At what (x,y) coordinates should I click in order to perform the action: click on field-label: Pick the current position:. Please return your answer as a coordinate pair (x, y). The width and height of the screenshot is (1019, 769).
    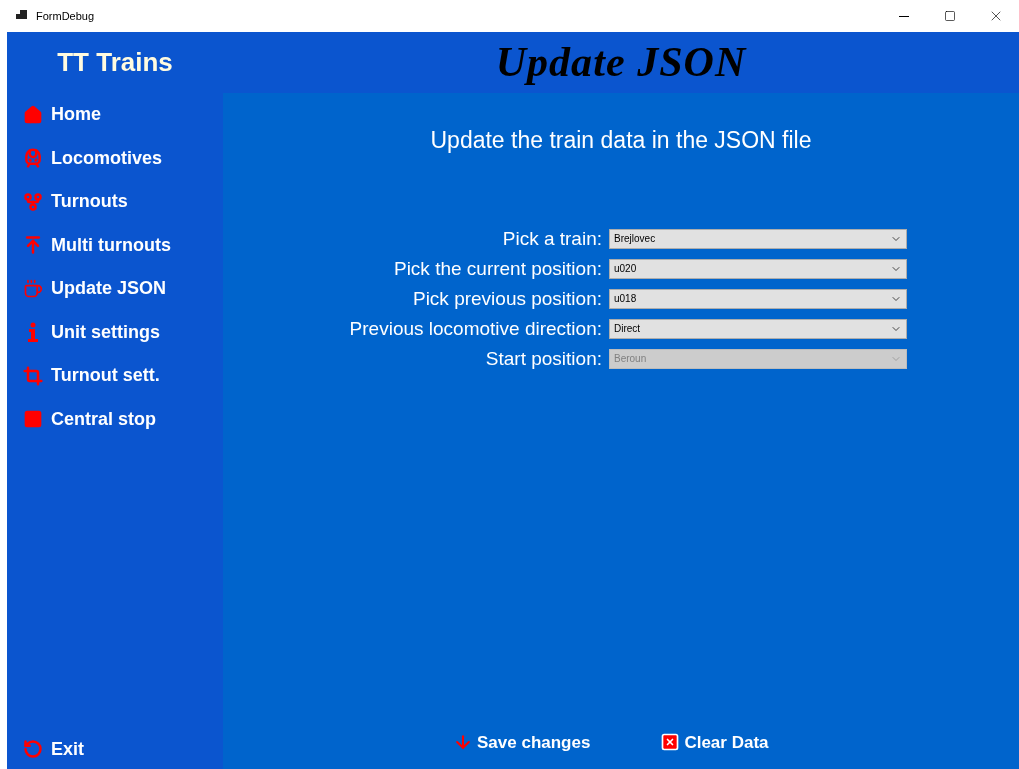
    Looking at the image, I should click on (497, 268).